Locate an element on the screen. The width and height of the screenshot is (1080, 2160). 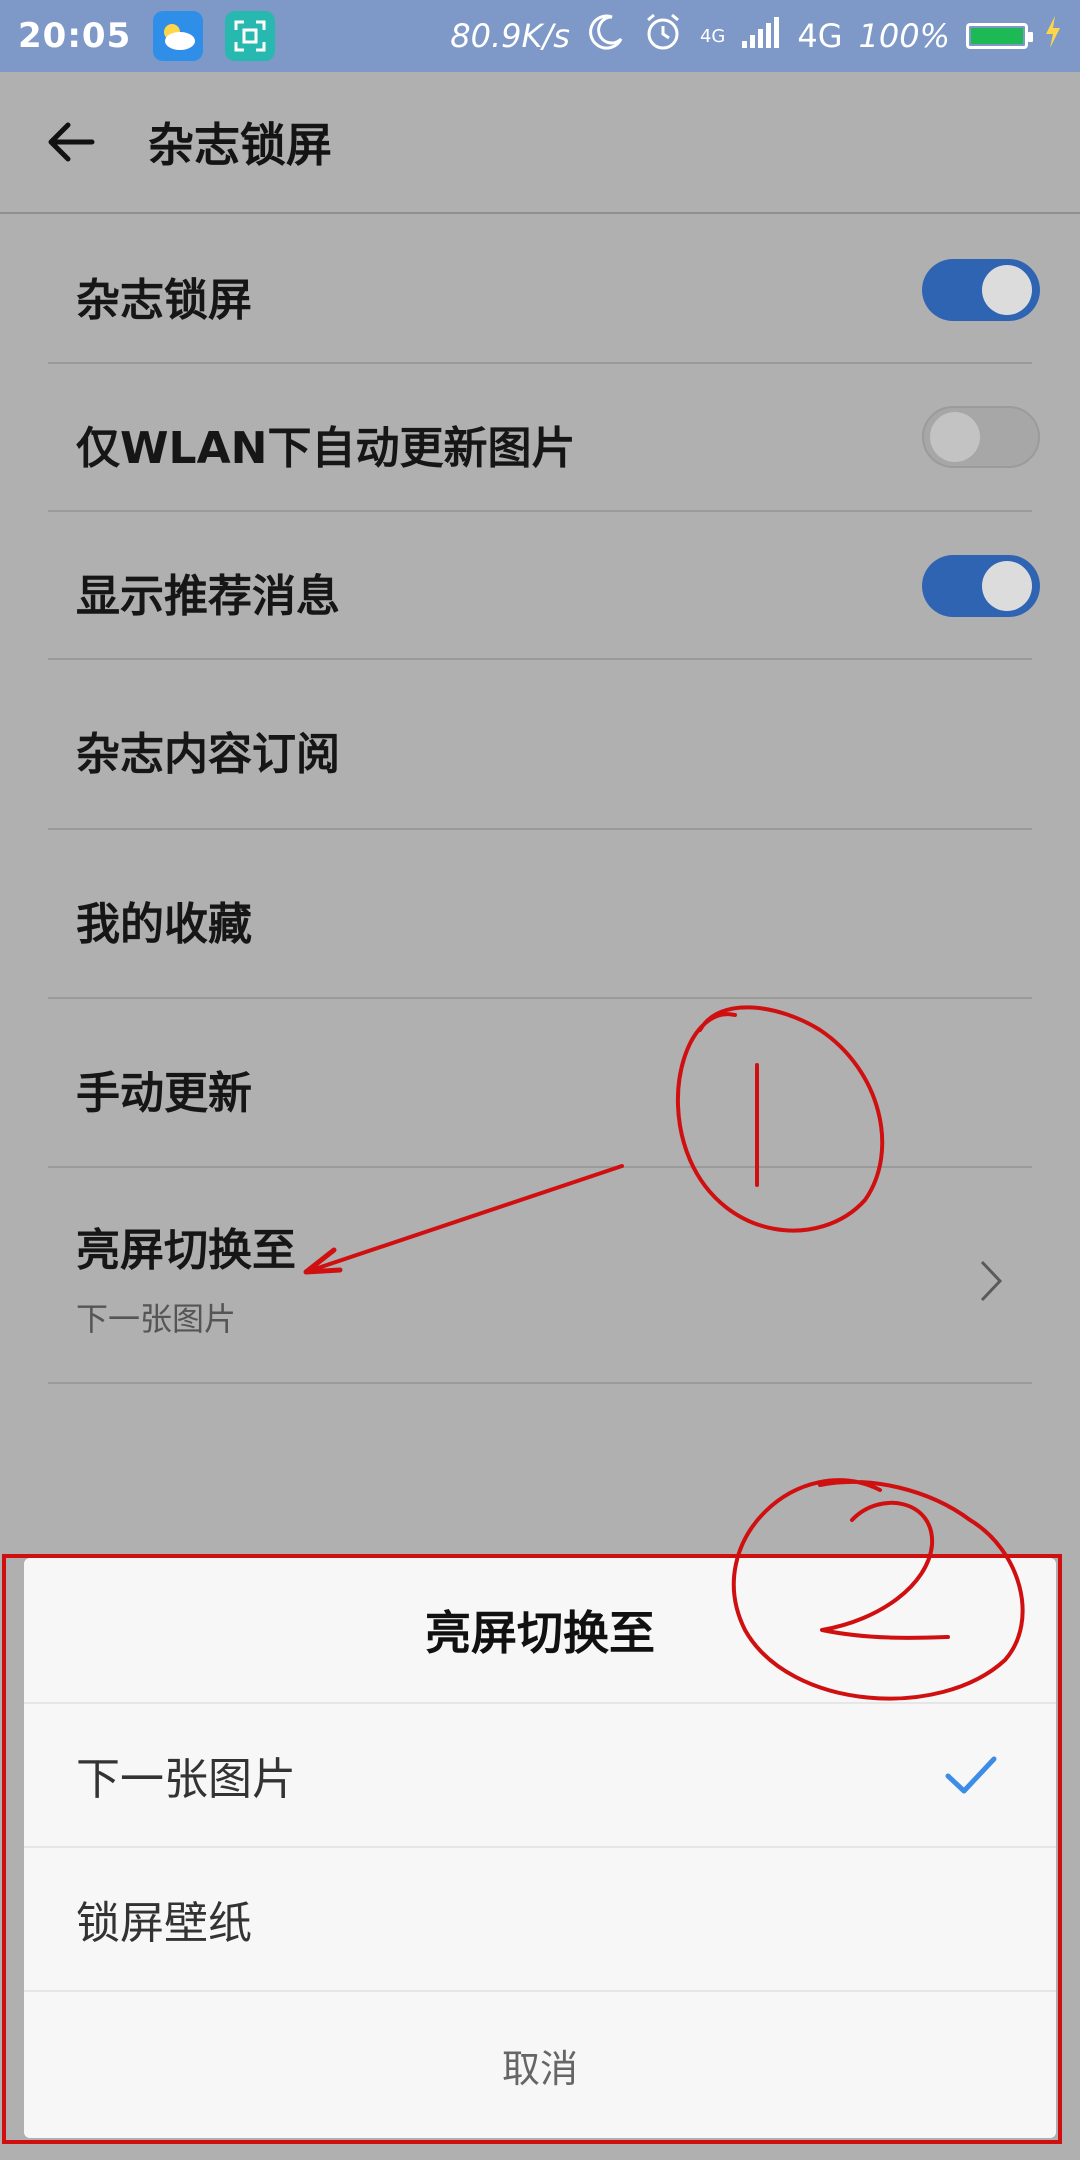
net-speed: 80.9K/s is located at coordinates (510, 36).